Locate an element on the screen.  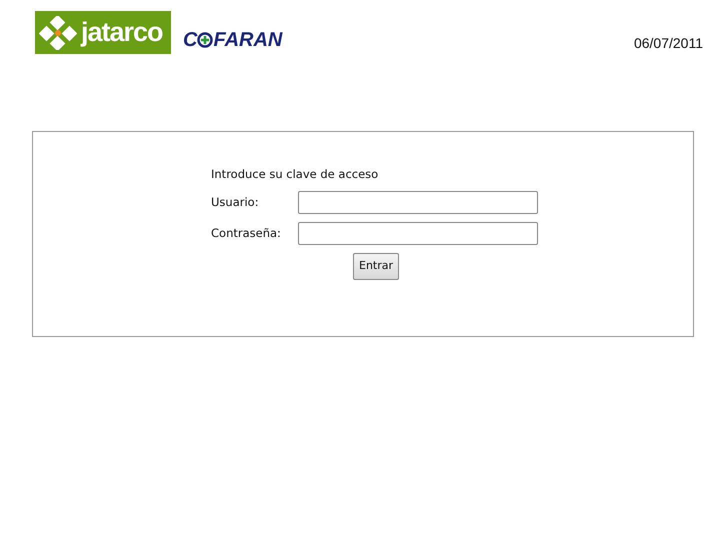
logo-text: FARAN is located at coordinates (247, 40).